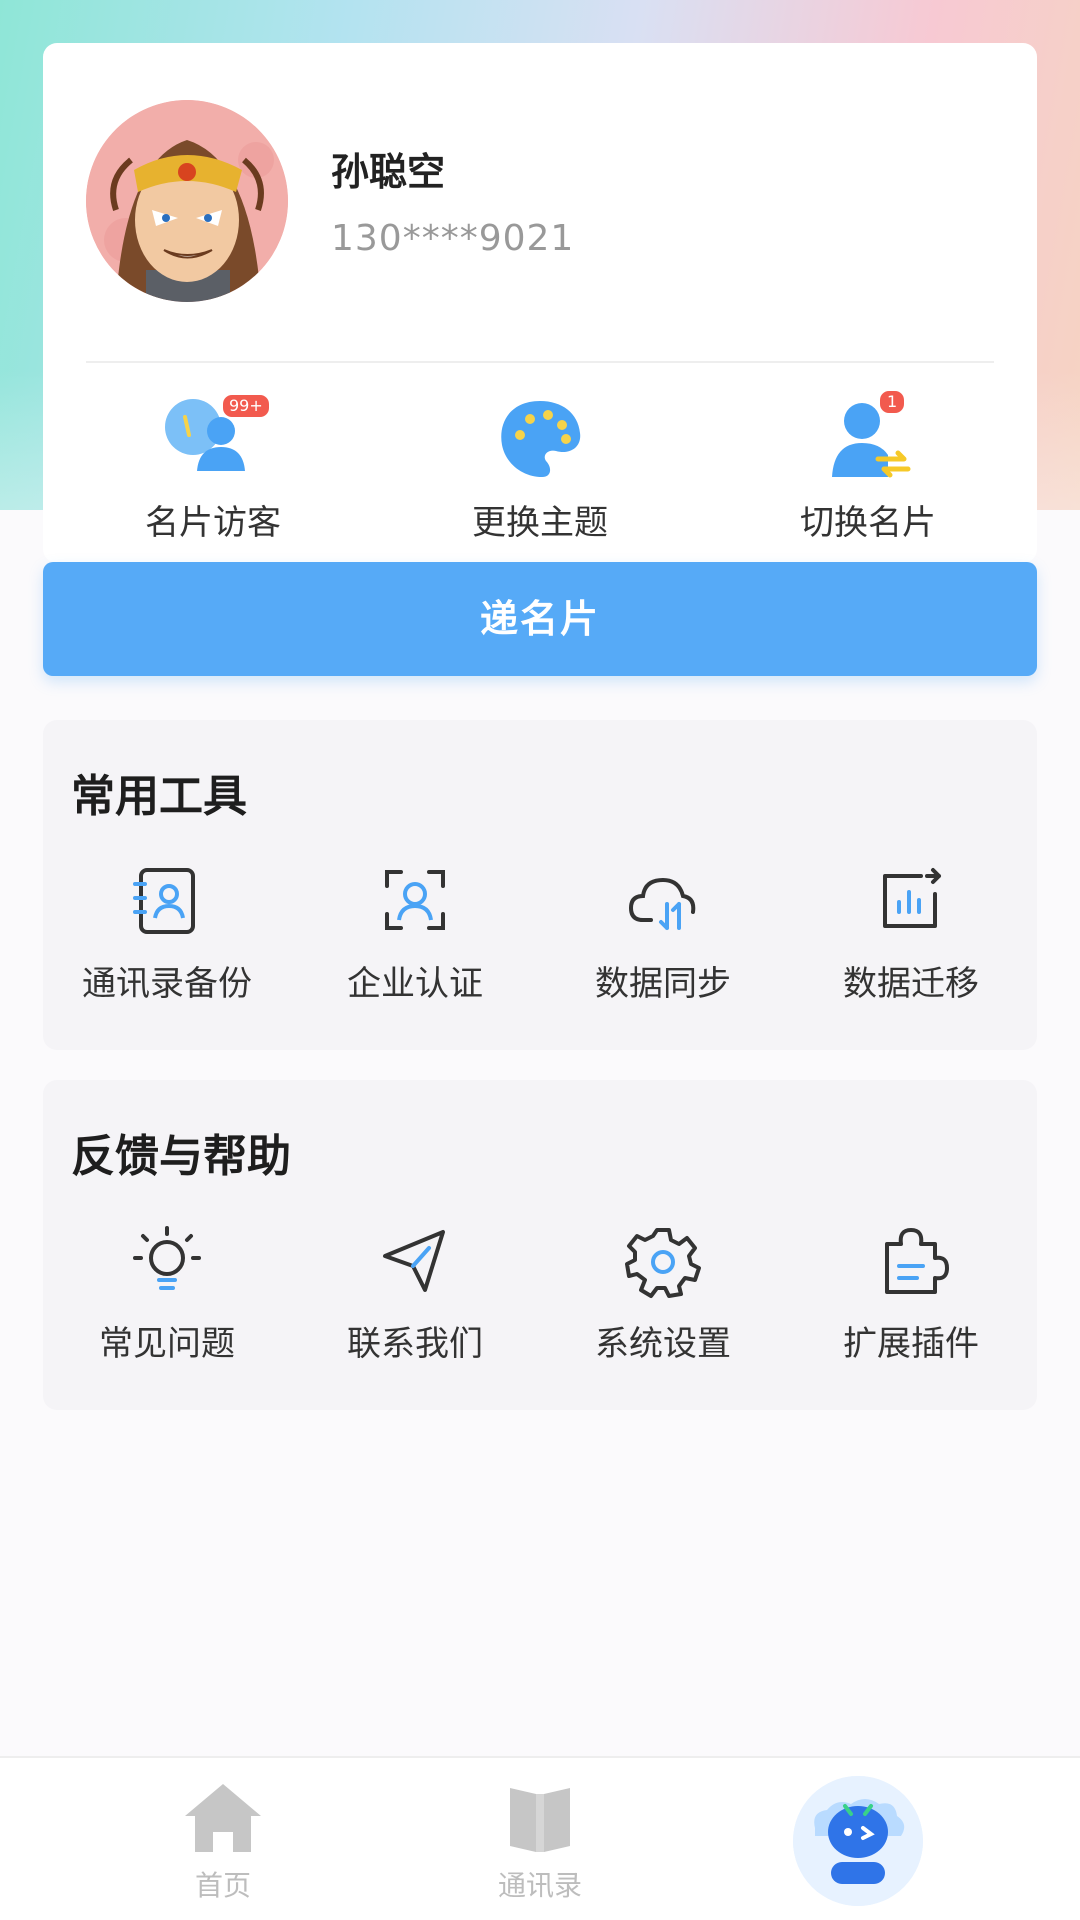  What do you see at coordinates (892, 402) in the screenshot?
I see `switch-card-badge: 1` at bounding box center [892, 402].